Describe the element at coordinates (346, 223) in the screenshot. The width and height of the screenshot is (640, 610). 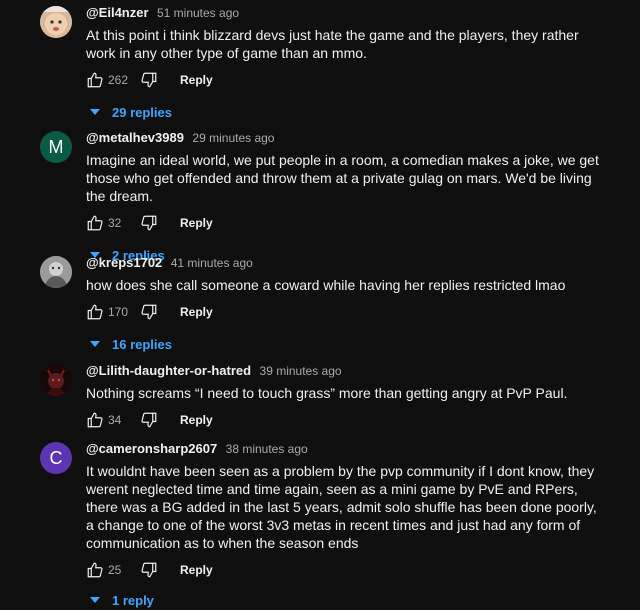
I see `comment-actions: 32 Reply` at that location.